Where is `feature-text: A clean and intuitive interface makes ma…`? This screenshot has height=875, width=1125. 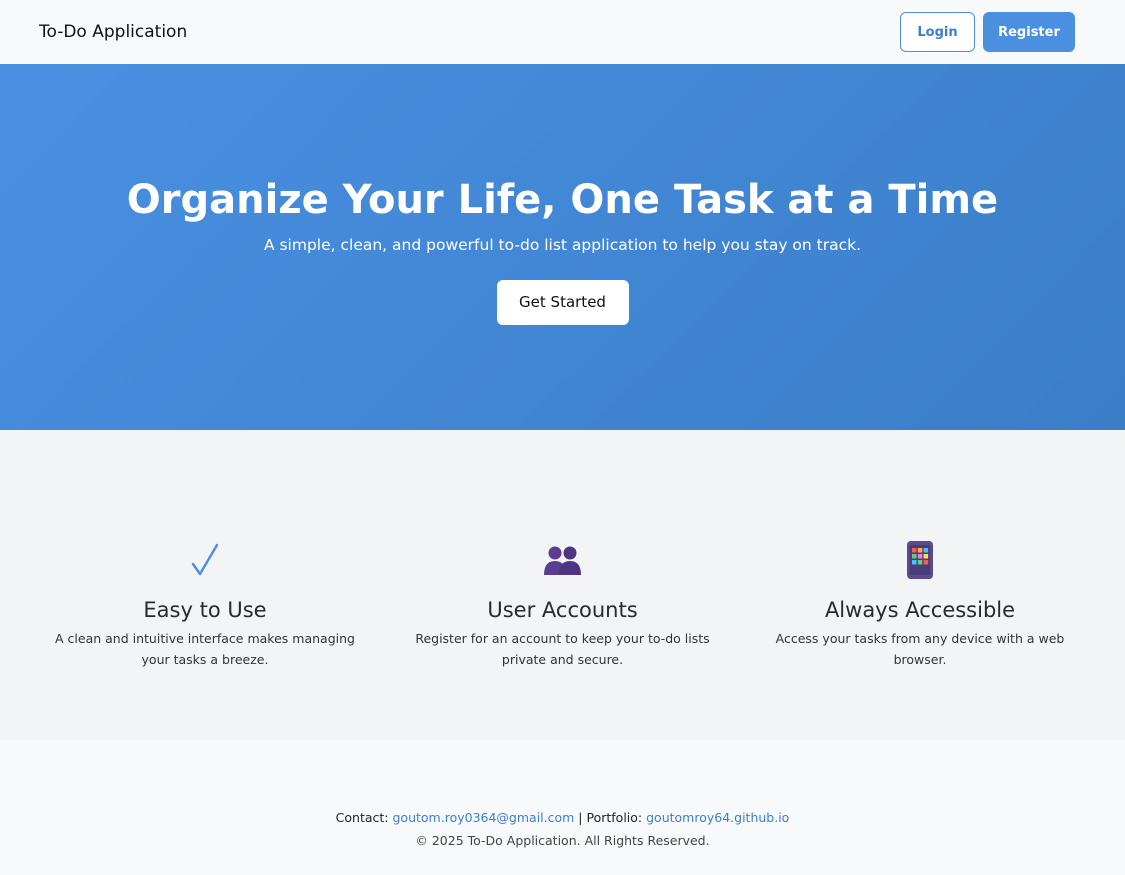 feature-text: A clean and intuitive interface makes ma… is located at coordinates (205, 649).